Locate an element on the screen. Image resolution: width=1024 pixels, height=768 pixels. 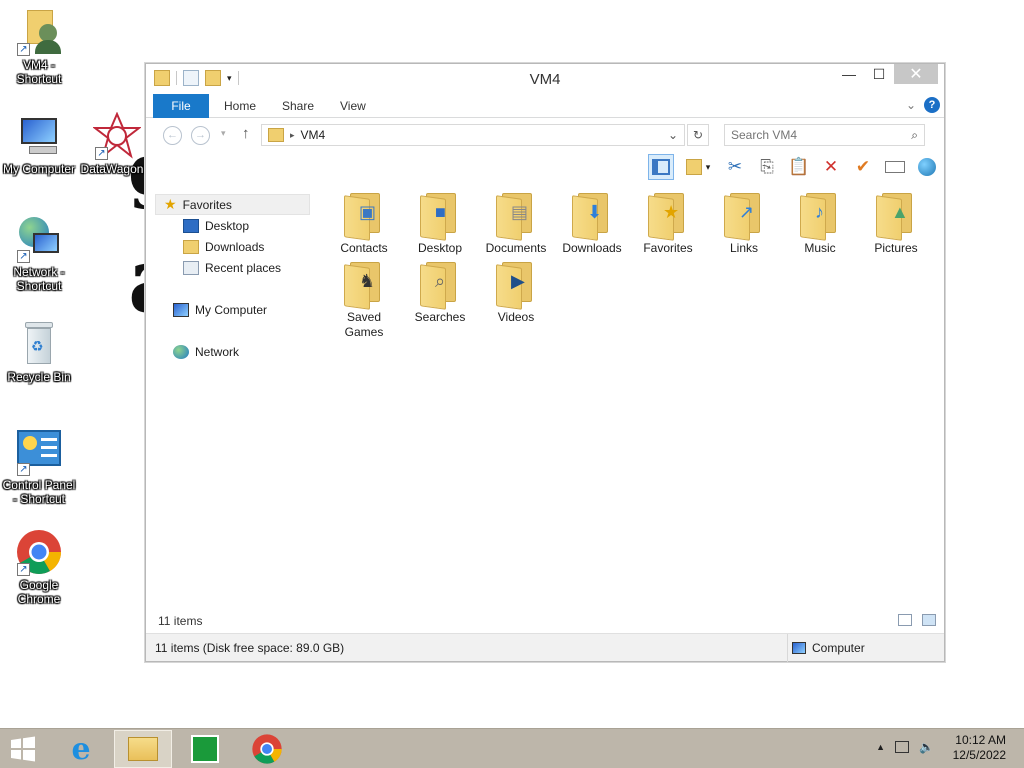
desktop-icon-network: ↗ Network - Shortcut is located at coordinates (39, 254).